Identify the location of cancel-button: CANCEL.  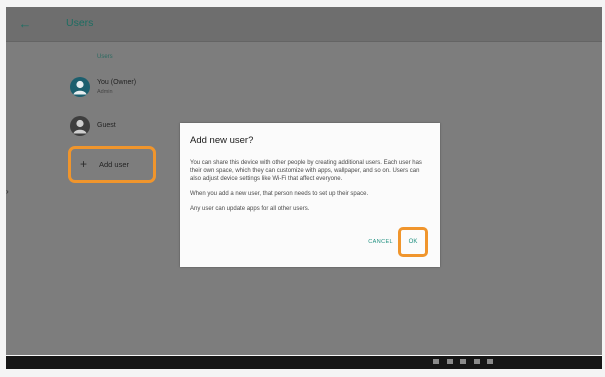
(380, 242).